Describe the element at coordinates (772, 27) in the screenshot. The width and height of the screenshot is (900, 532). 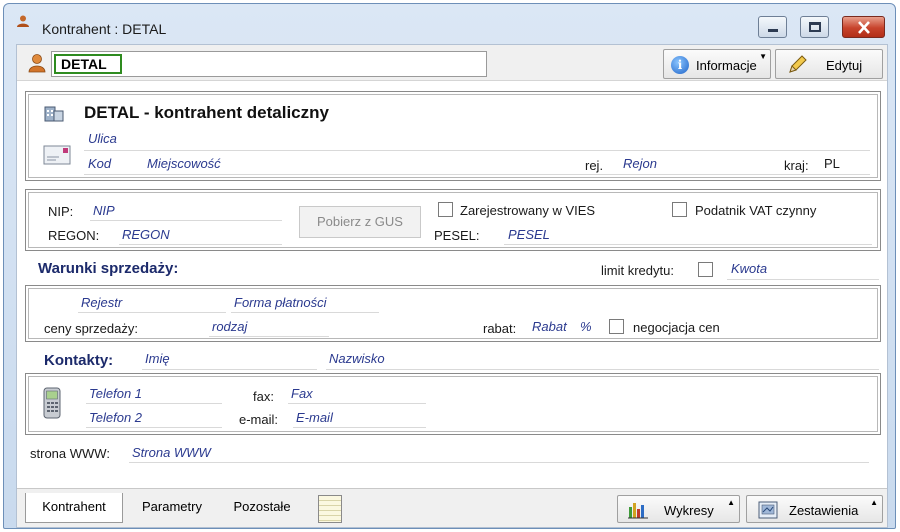
I see `minimize-button` at that location.